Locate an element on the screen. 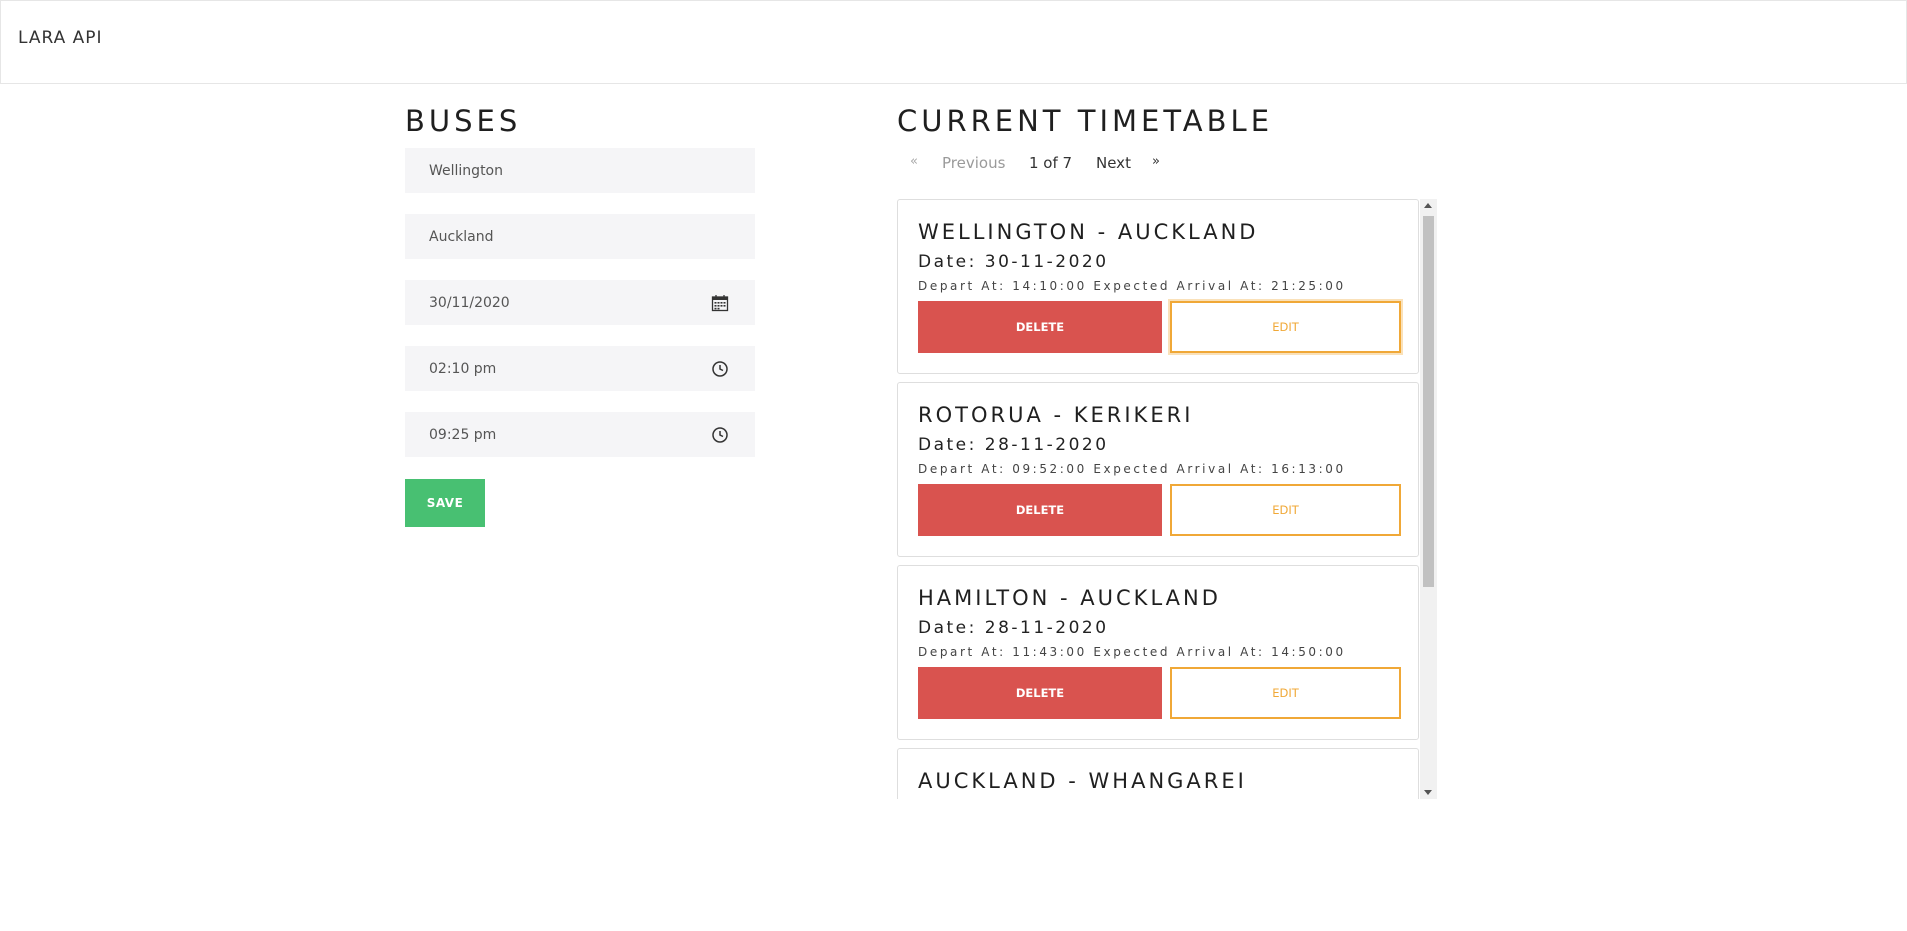  depart-time-input is located at coordinates (550, 368).